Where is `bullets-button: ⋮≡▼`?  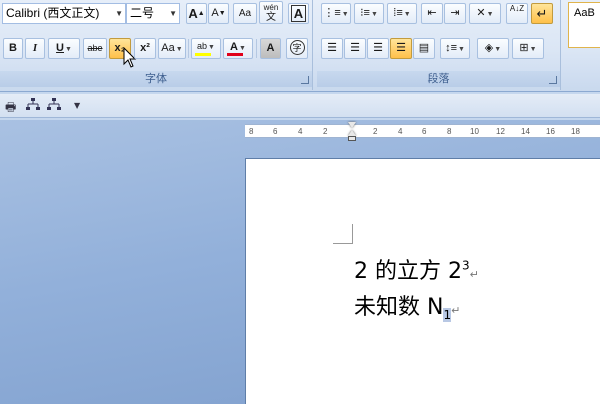
bullets-button: ⋮≡▼ is located at coordinates (336, 13).